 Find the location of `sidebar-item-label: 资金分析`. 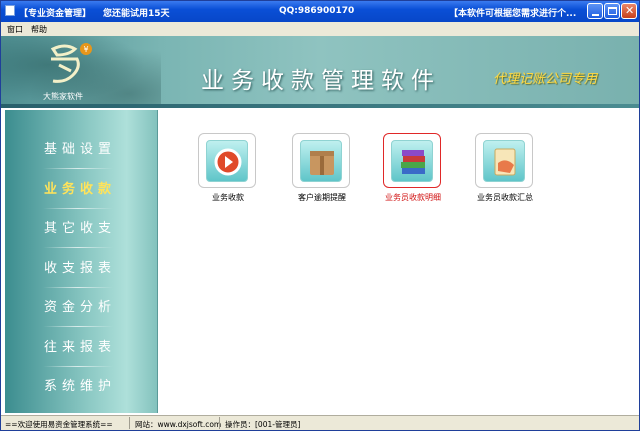

sidebar-item-label: 资金分析 is located at coordinates (79, 307).